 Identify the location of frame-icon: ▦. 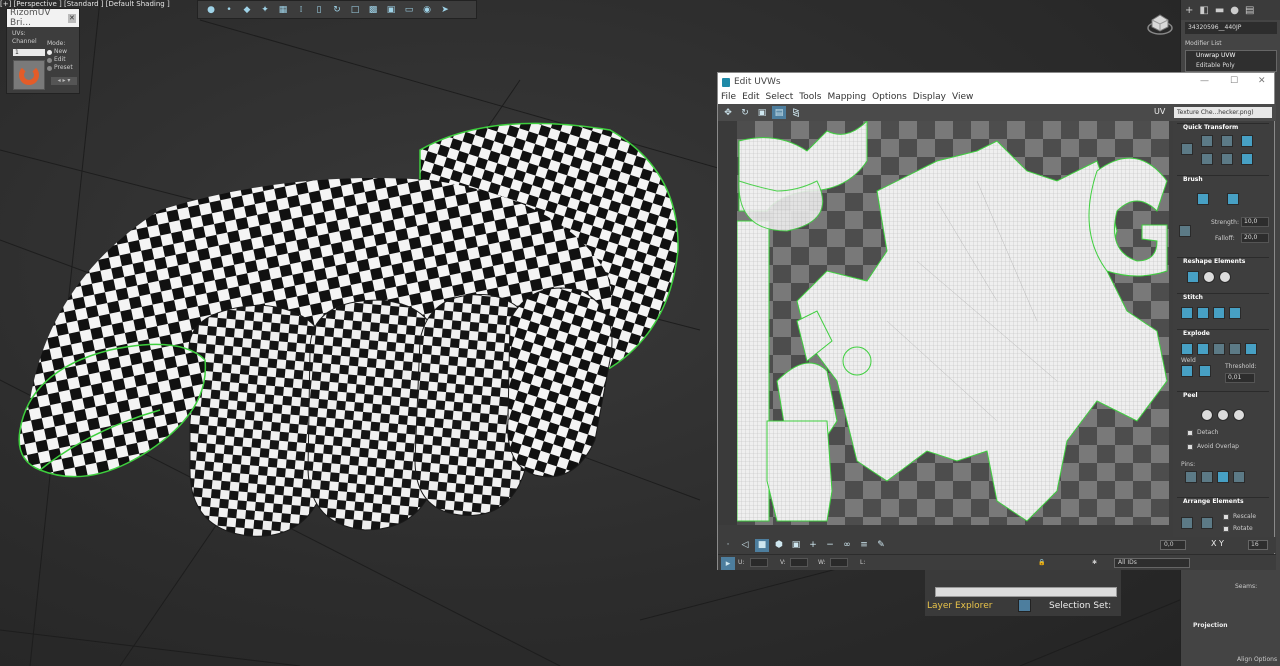
(283, 10).